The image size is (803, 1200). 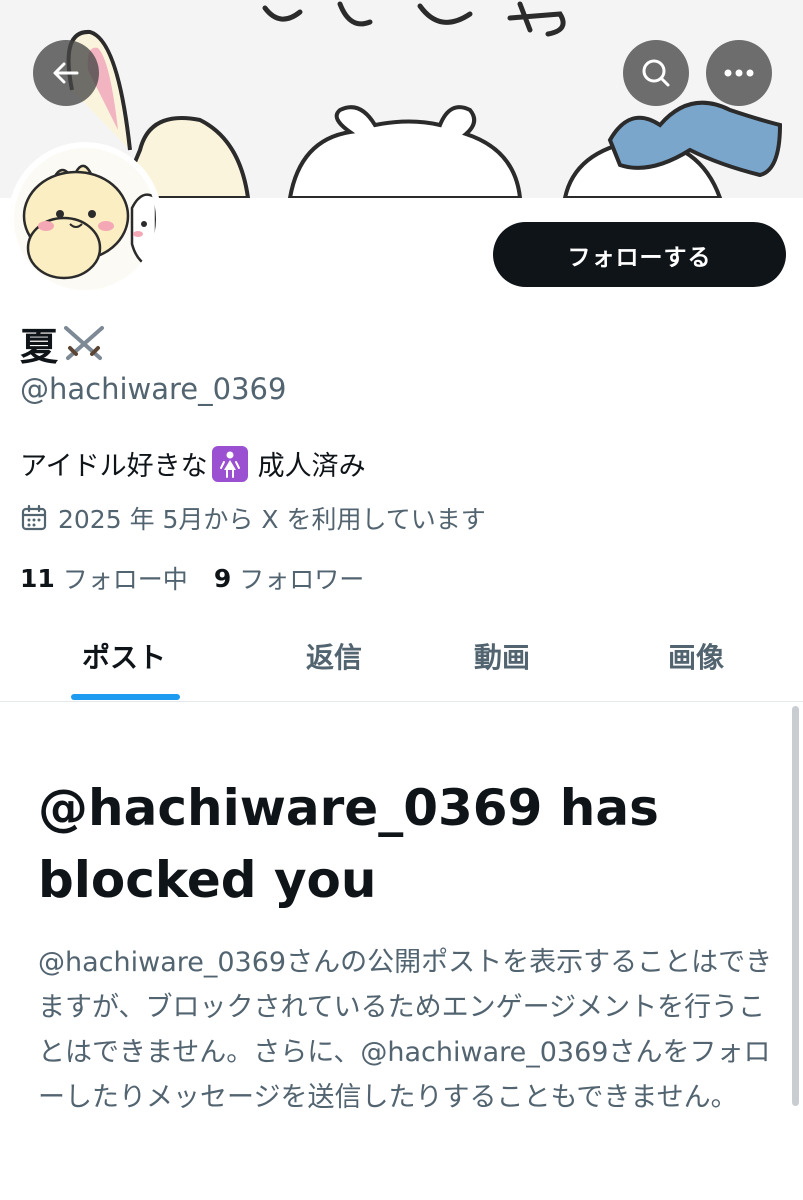 I want to click on arrow-left-icon, so click(x=66, y=73).